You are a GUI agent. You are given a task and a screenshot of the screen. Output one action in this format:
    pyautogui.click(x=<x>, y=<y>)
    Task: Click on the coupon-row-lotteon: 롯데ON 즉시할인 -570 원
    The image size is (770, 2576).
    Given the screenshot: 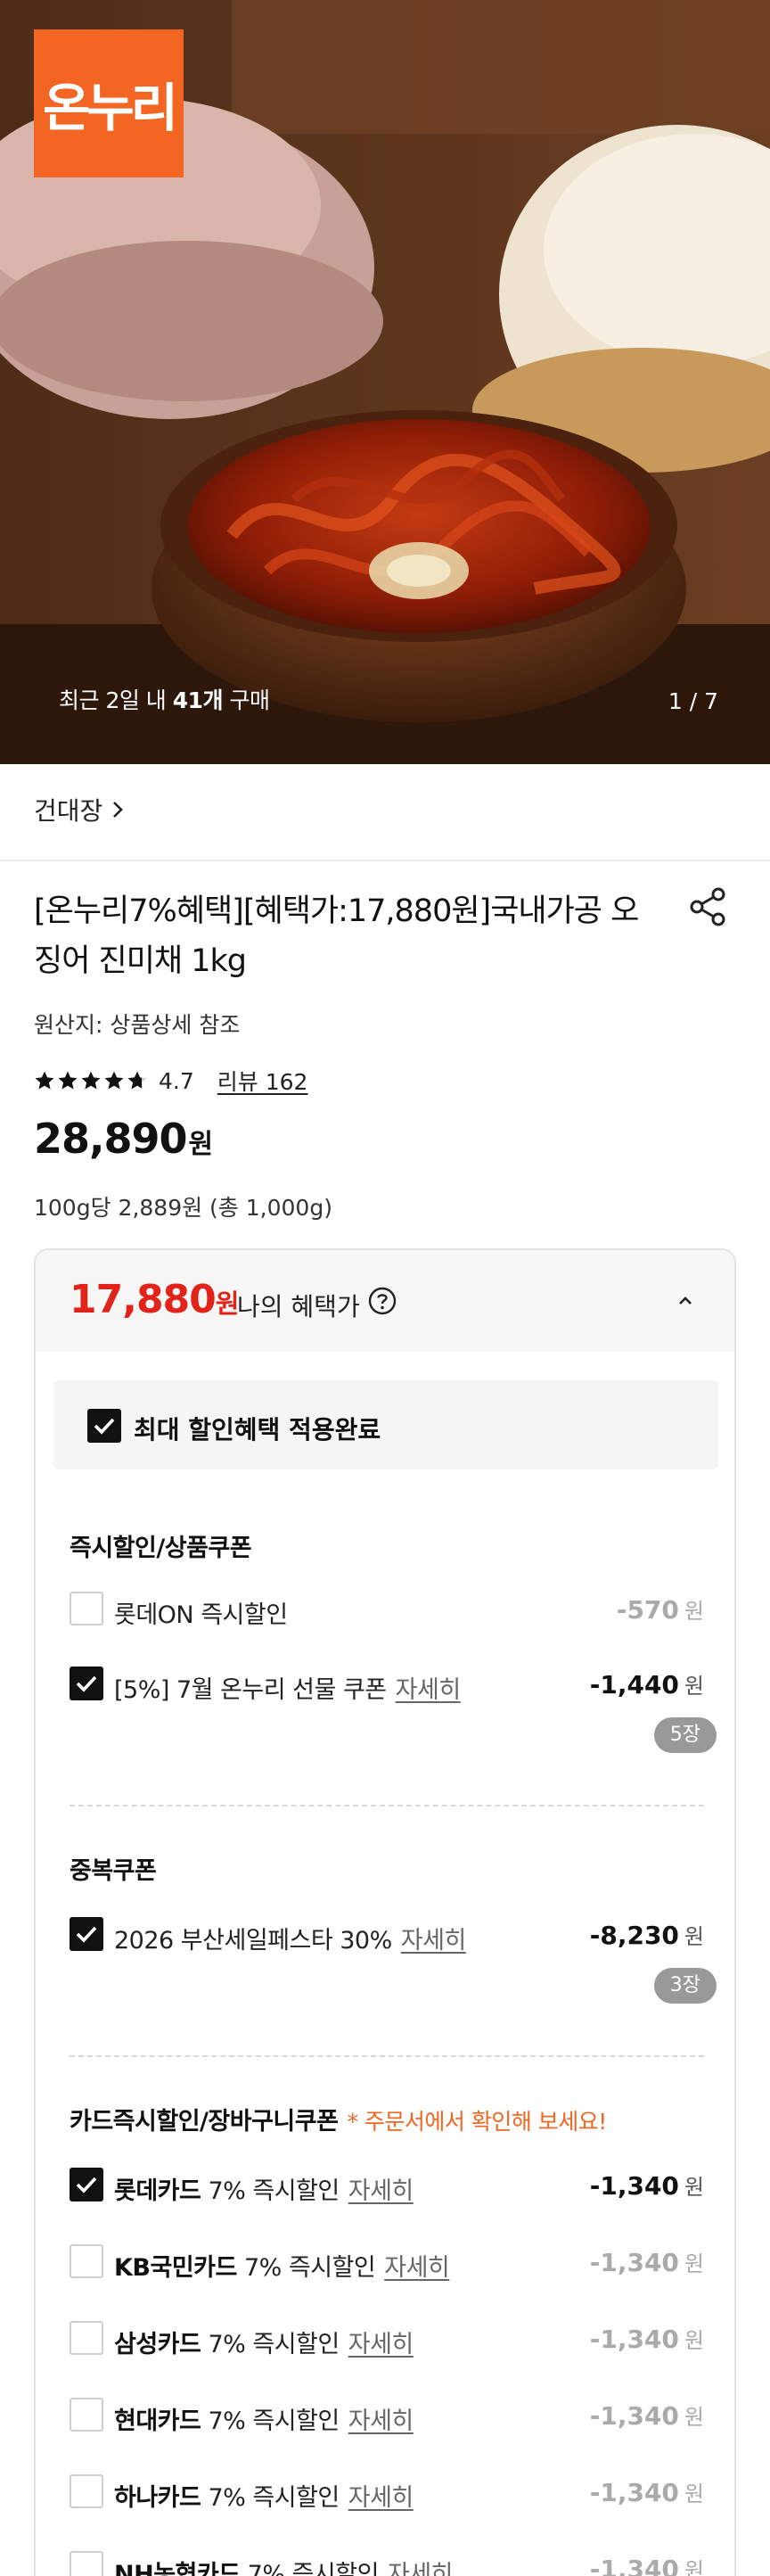 What is the action you would take?
    pyautogui.click(x=387, y=1610)
    